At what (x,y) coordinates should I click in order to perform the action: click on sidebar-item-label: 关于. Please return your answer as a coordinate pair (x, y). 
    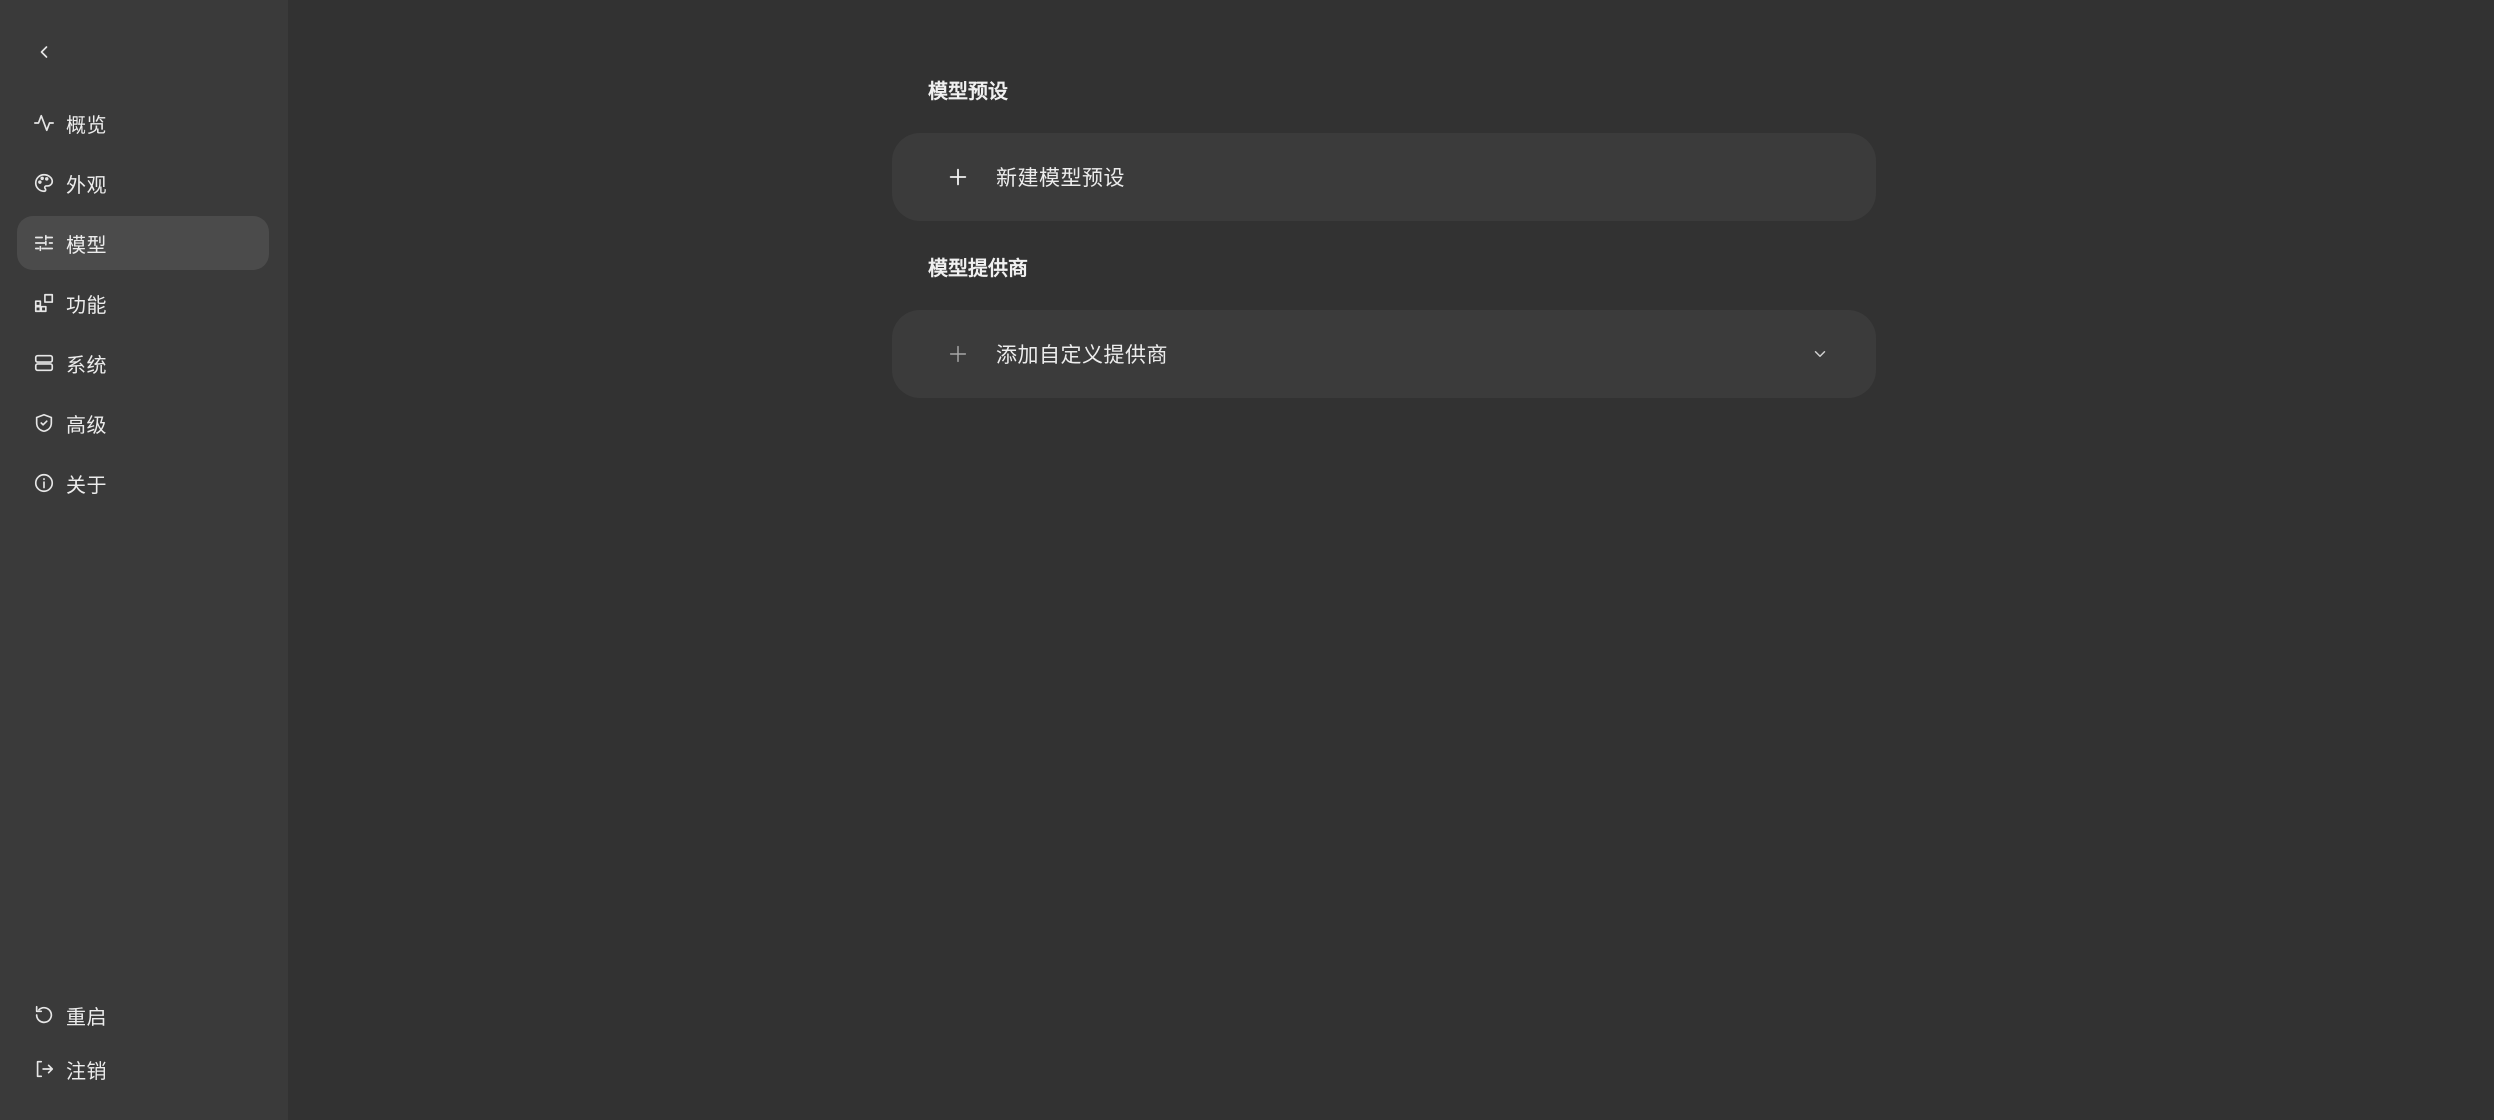
    Looking at the image, I should click on (86, 484).